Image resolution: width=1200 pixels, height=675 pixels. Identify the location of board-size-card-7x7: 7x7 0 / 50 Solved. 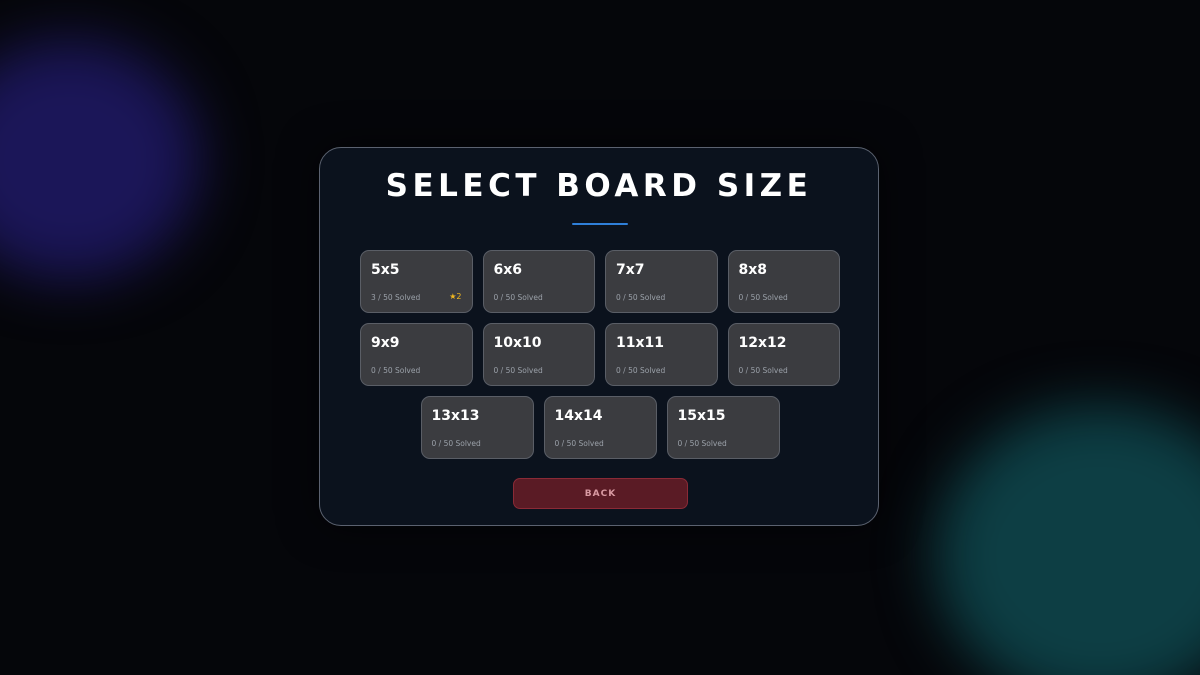
(661, 281).